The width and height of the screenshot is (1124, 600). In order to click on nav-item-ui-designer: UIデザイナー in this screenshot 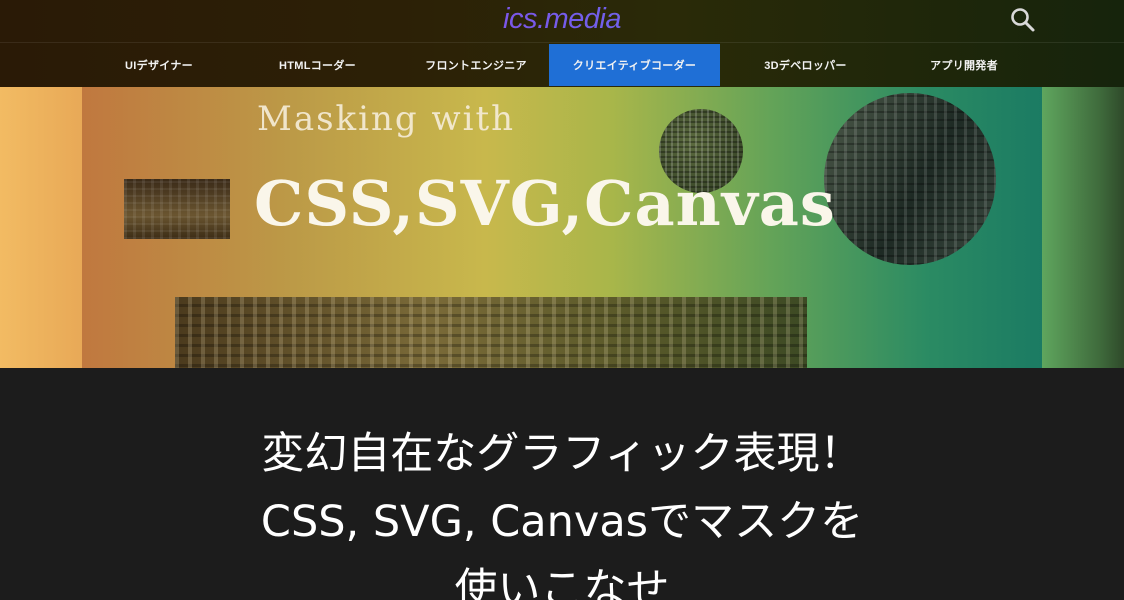, I will do `click(159, 65)`.